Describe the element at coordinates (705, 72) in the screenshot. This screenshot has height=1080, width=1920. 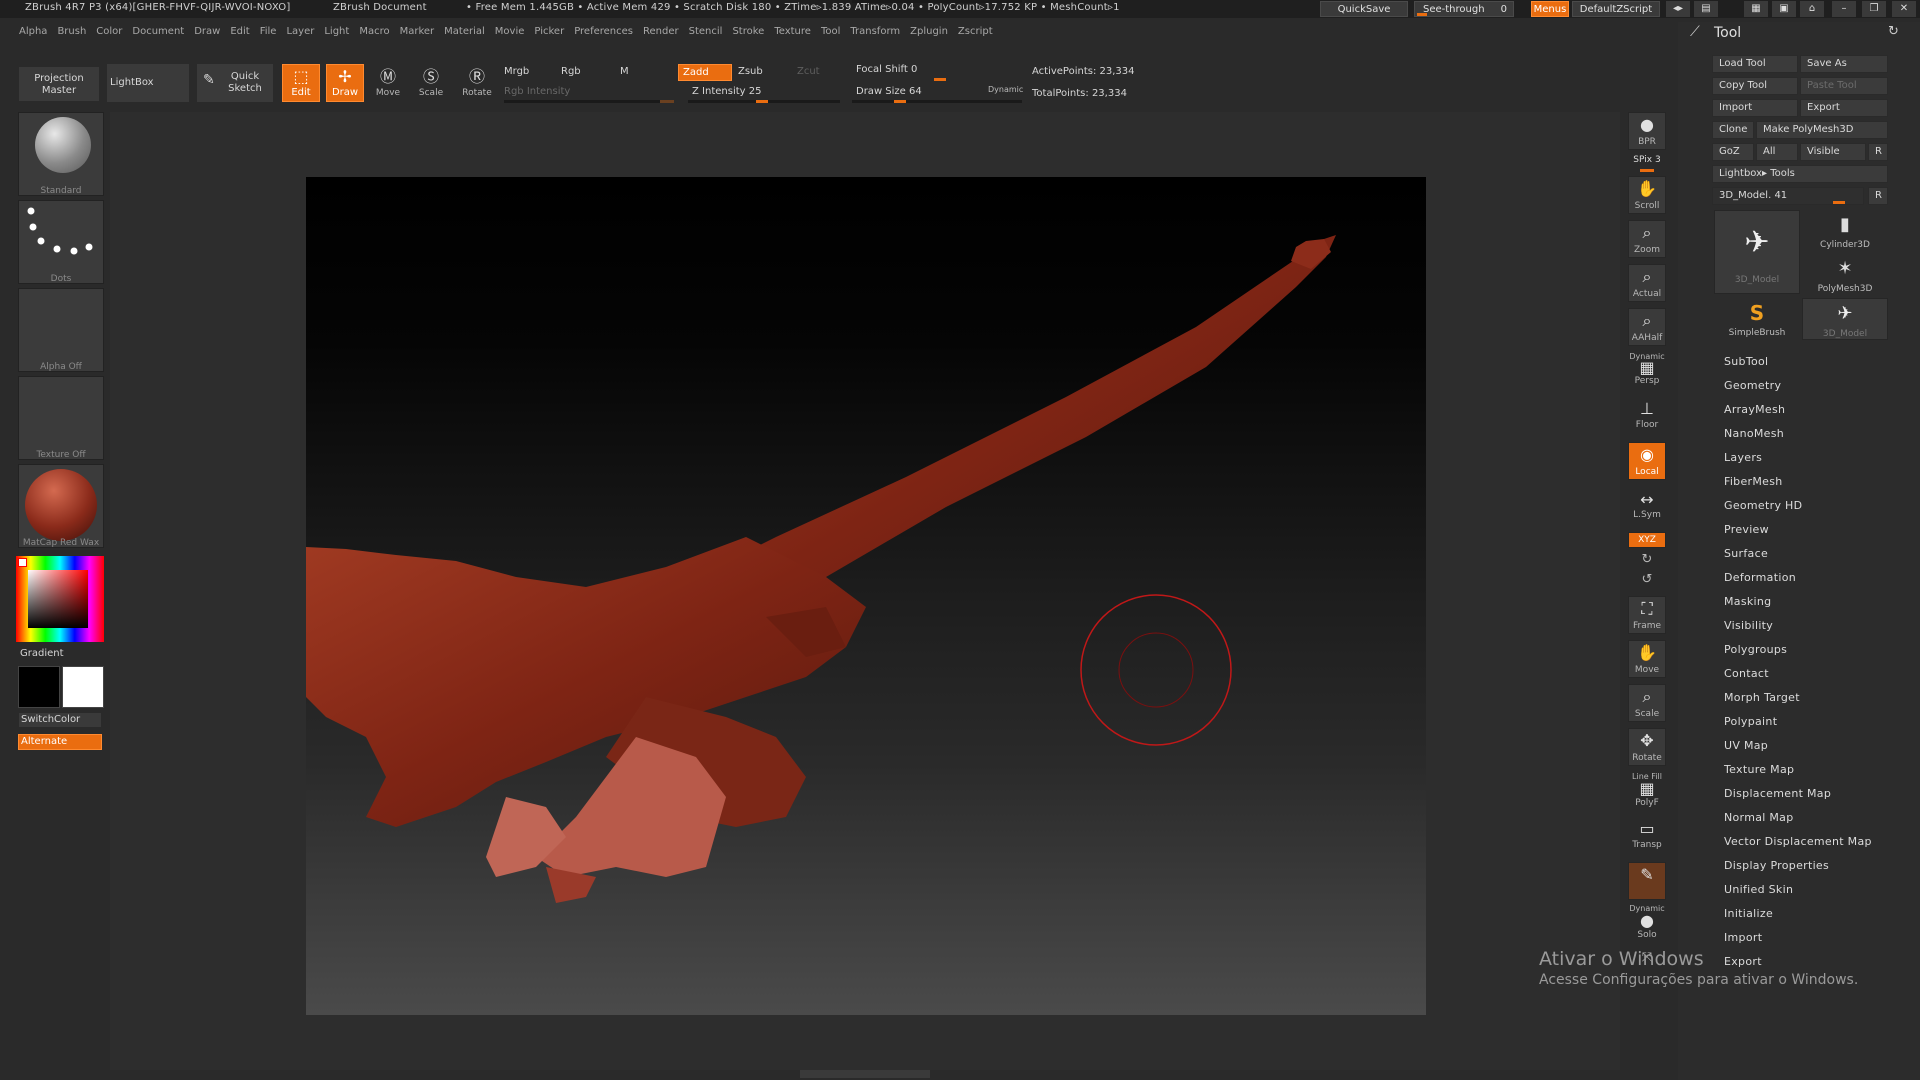
I see `zadd-button: Zadd` at that location.